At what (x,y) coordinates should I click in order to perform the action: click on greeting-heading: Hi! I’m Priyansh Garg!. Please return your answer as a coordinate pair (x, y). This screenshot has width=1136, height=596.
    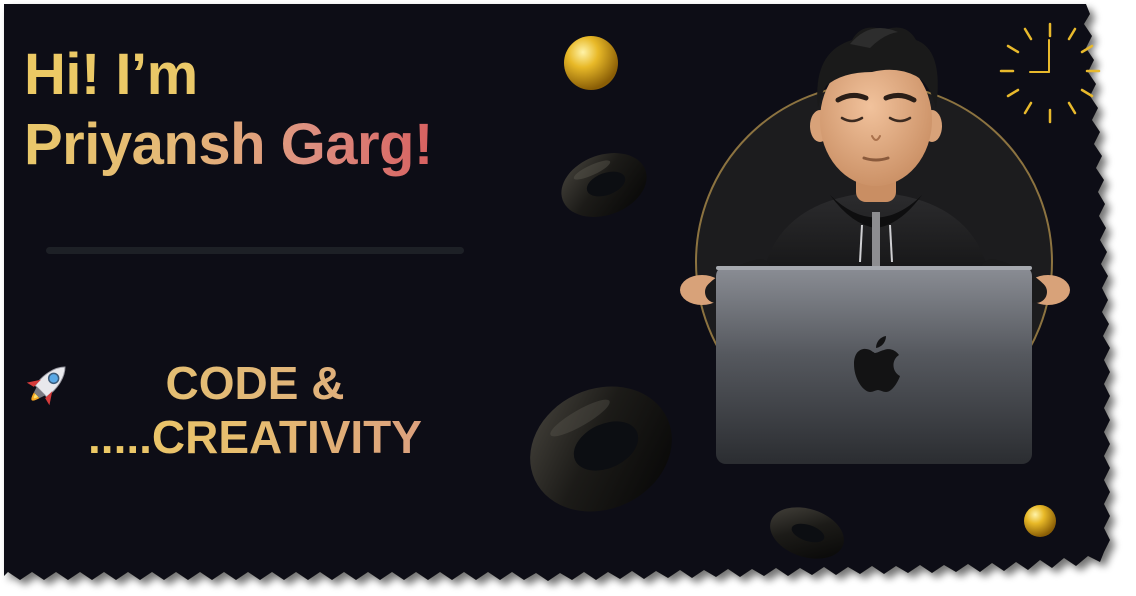
    Looking at the image, I should click on (228, 110).